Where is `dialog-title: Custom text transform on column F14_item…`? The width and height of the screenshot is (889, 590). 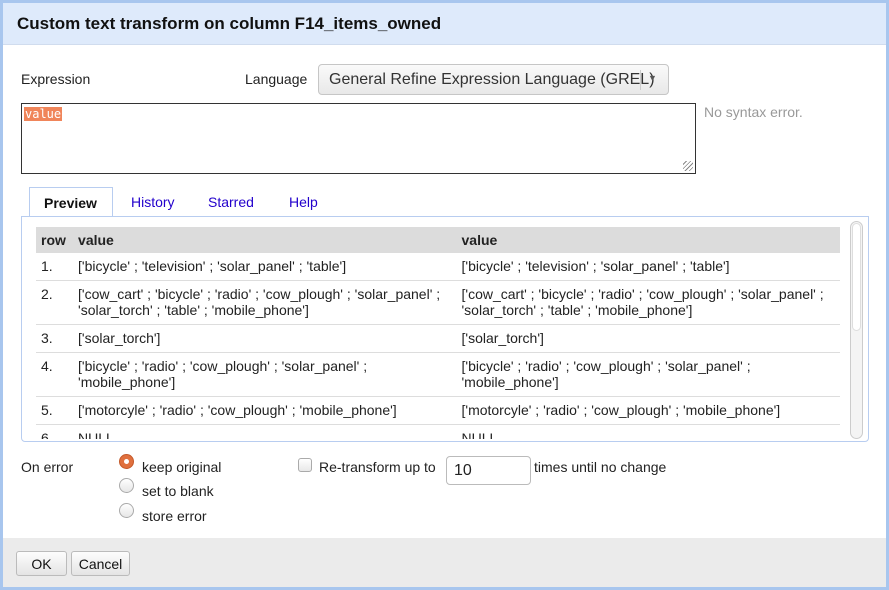
dialog-title: Custom text transform on column F14_item… is located at coordinates (229, 23).